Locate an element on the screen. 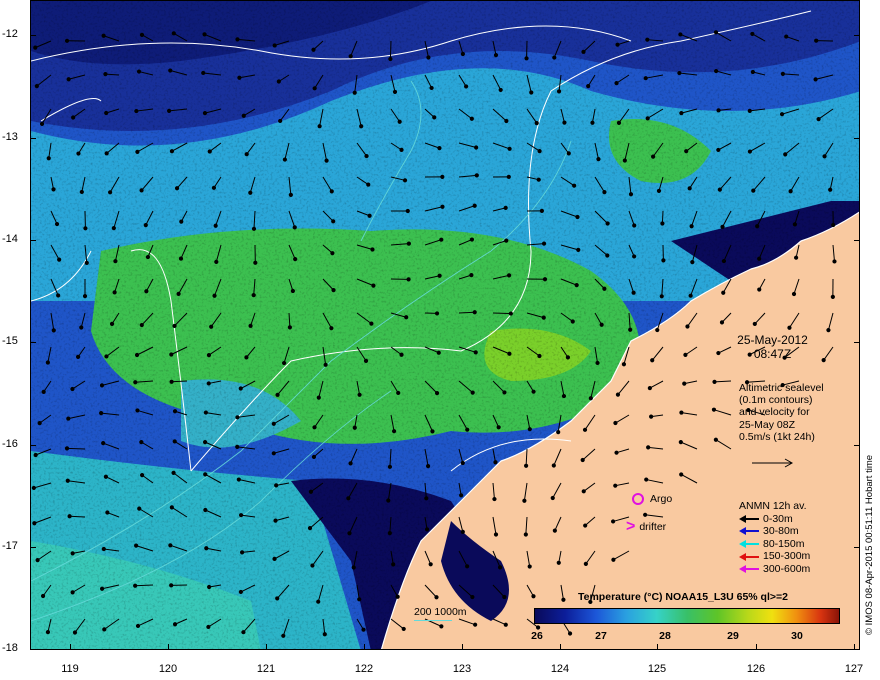  drifter-legend: > drifter is located at coordinates (646, 527).